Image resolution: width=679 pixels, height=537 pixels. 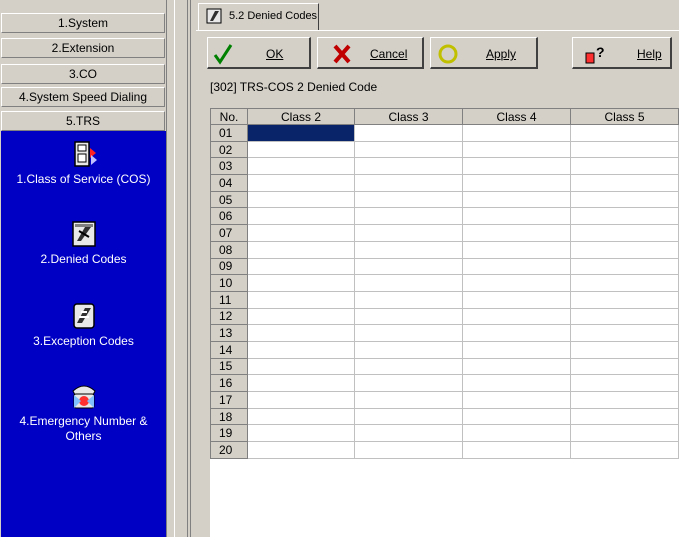 I want to click on pane-splitter-grip, so click(x=181, y=268).